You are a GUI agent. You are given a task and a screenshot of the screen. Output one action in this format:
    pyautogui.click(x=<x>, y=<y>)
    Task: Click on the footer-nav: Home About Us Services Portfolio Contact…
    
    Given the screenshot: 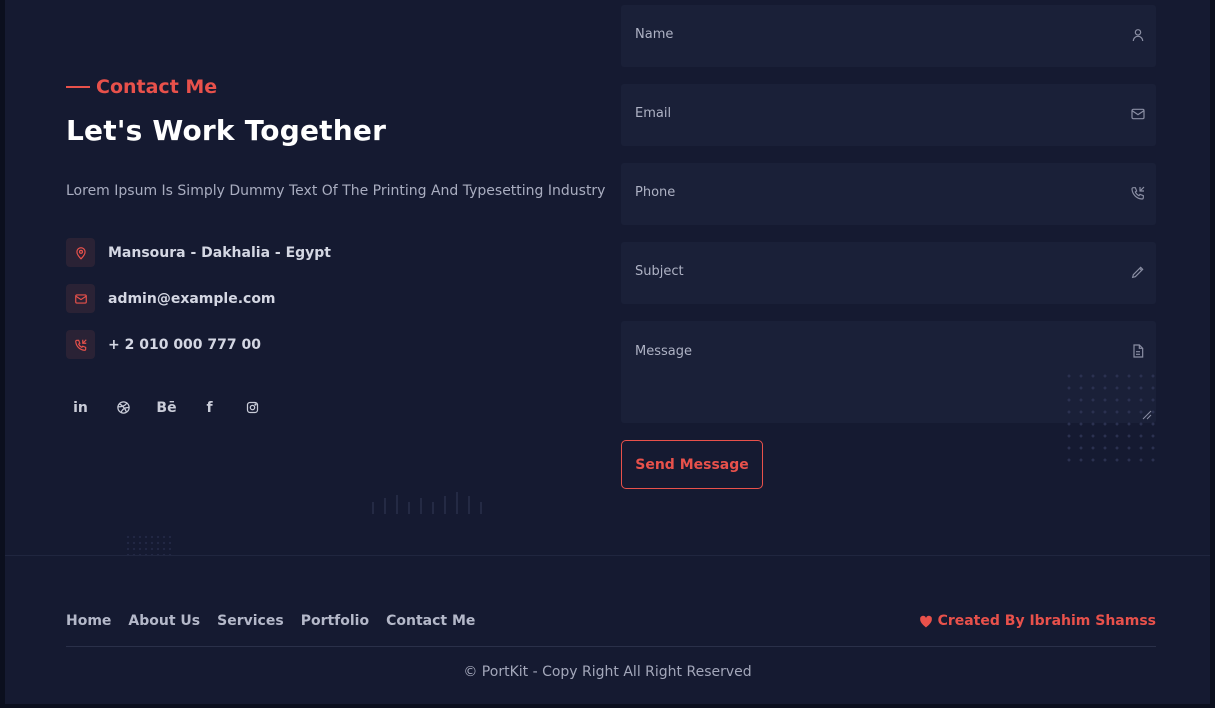 What is the action you would take?
    pyautogui.click(x=270, y=621)
    